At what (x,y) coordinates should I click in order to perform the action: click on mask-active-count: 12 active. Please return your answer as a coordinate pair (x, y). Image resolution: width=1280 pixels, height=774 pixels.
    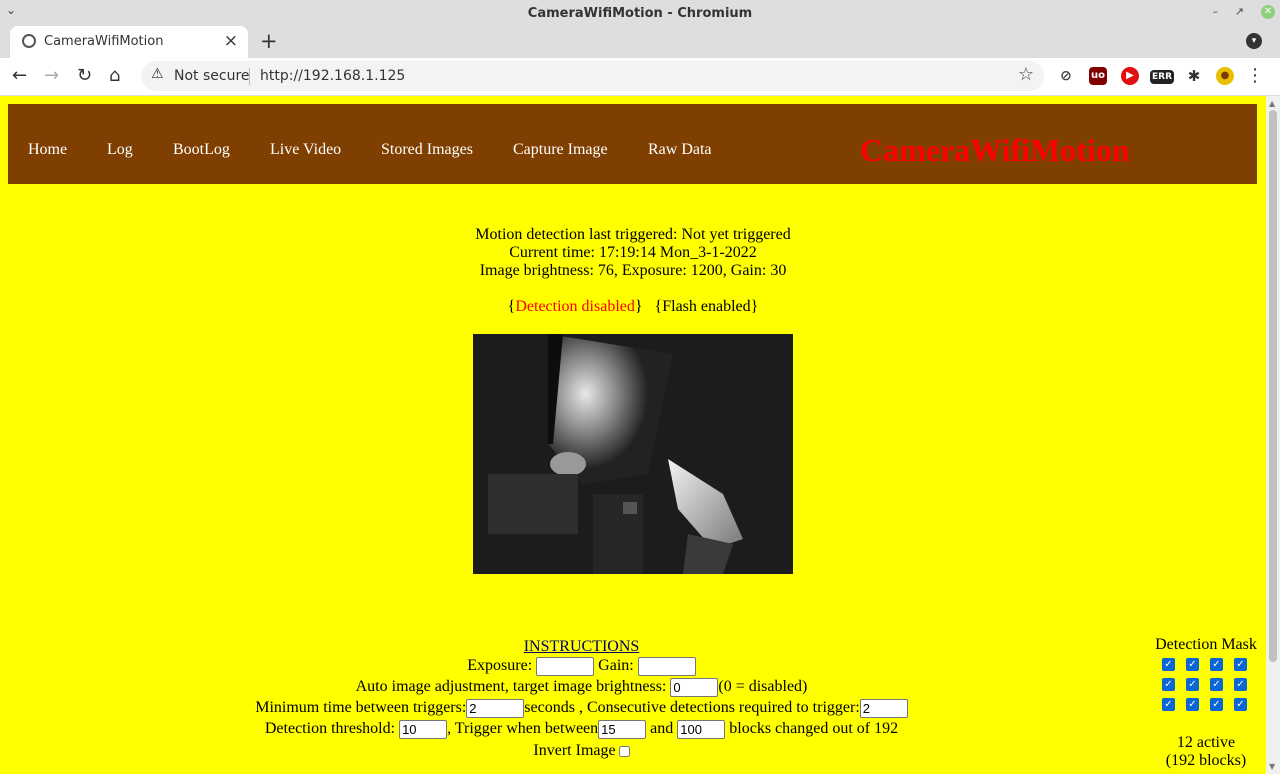
    Looking at the image, I should click on (1206, 742).